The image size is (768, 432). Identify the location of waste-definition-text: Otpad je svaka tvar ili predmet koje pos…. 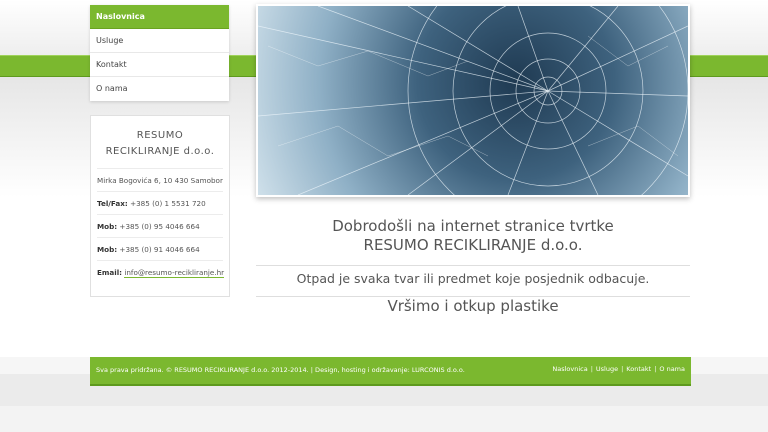
(473, 278).